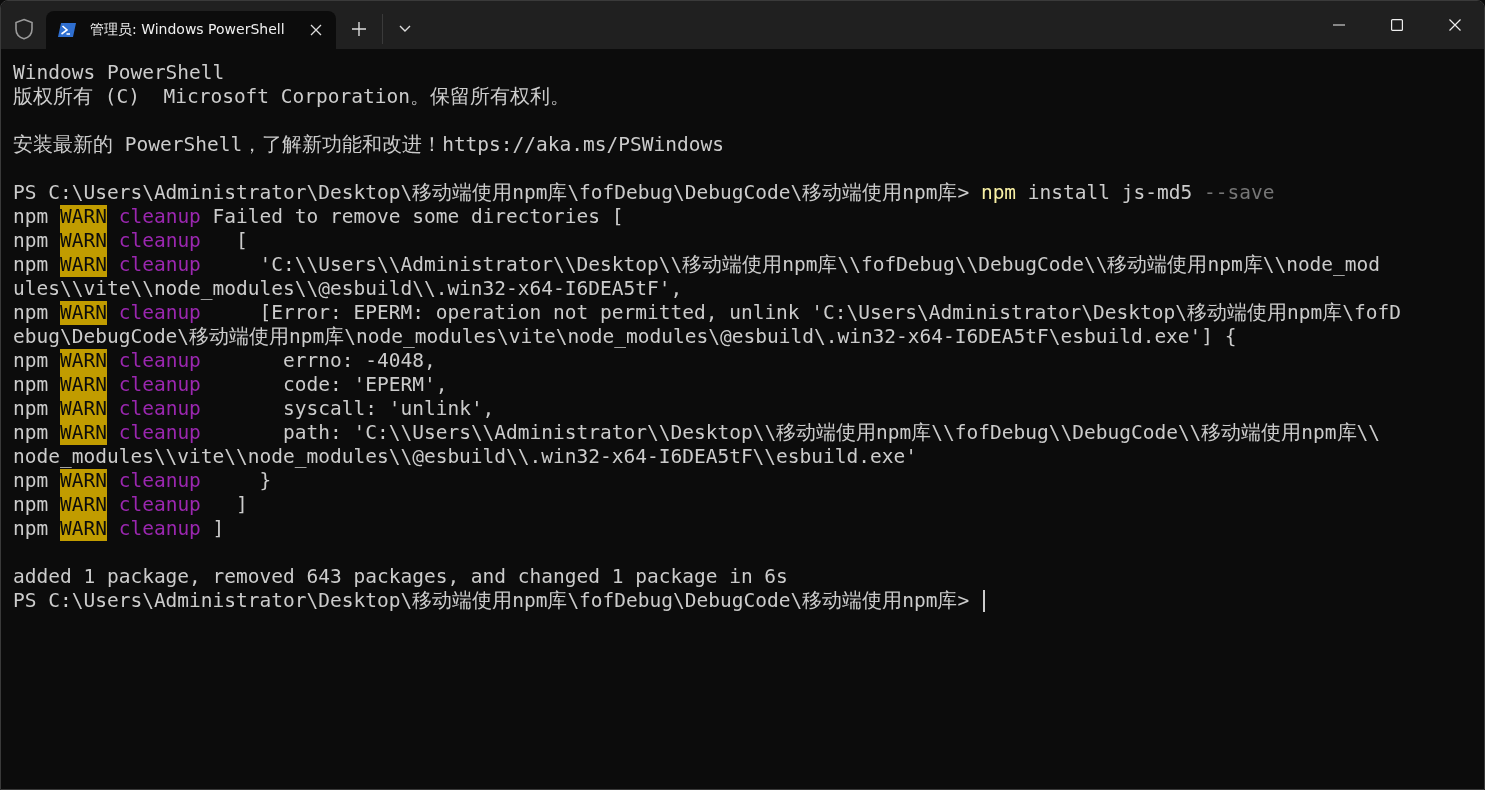  What do you see at coordinates (1239, 193) in the screenshot?
I see `command-option: --save` at bounding box center [1239, 193].